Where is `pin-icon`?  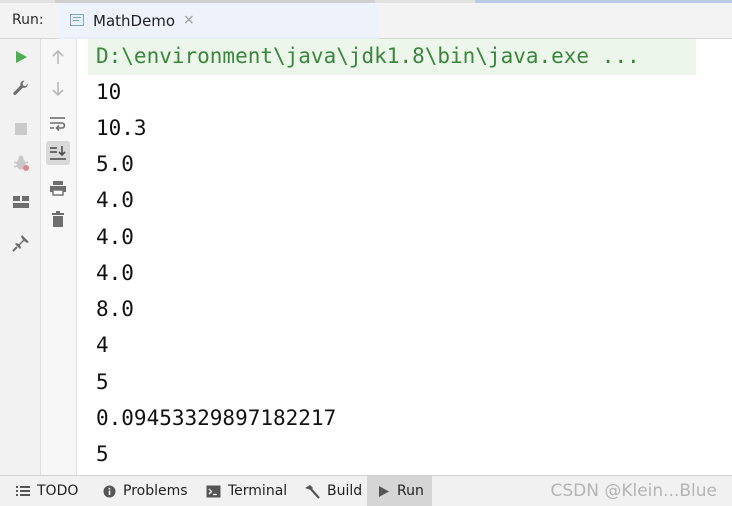
pin-icon is located at coordinates (20, 243).